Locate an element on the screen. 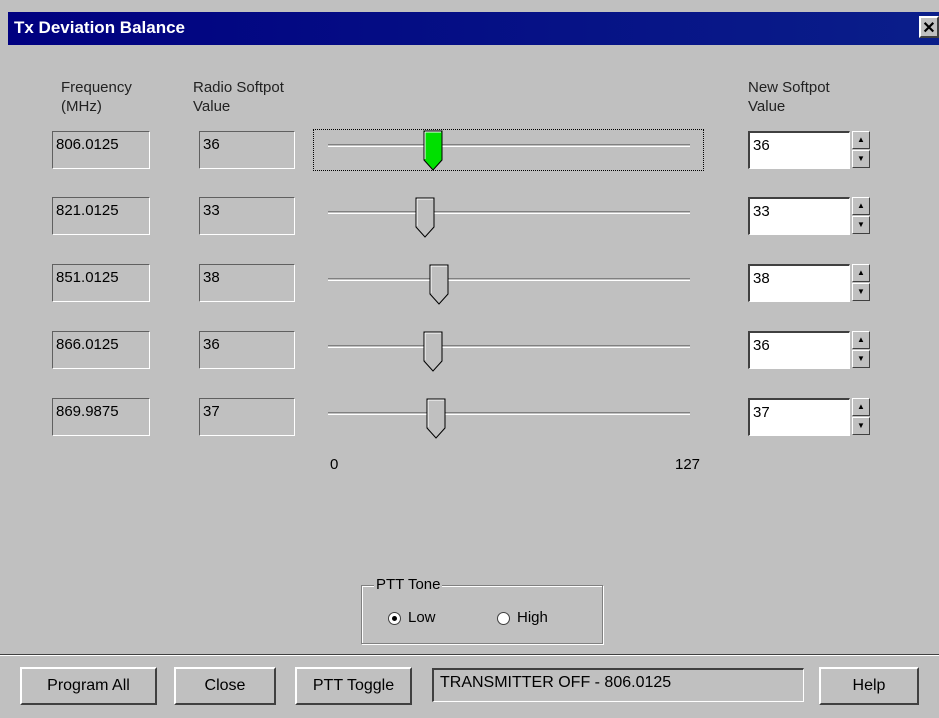 The width and height of the screenshot is (939, 718). new-softpot-header-line2: Value is located at coordinates (767, 106).